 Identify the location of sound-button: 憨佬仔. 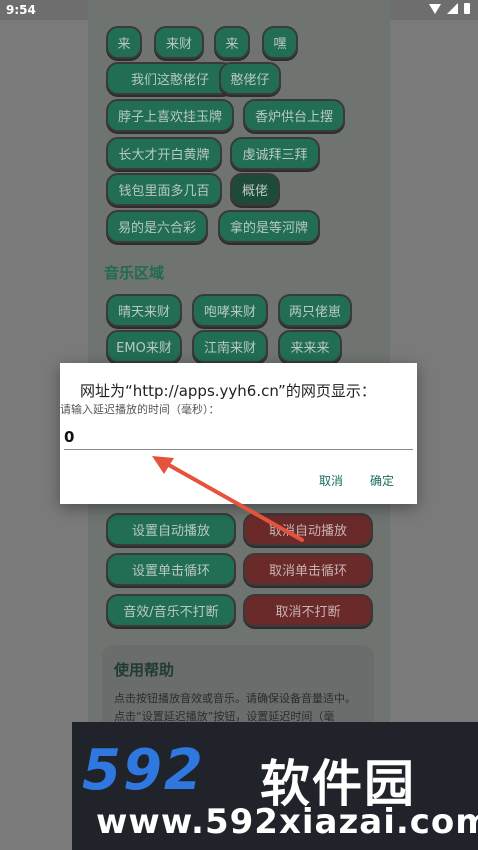
(250, 78).